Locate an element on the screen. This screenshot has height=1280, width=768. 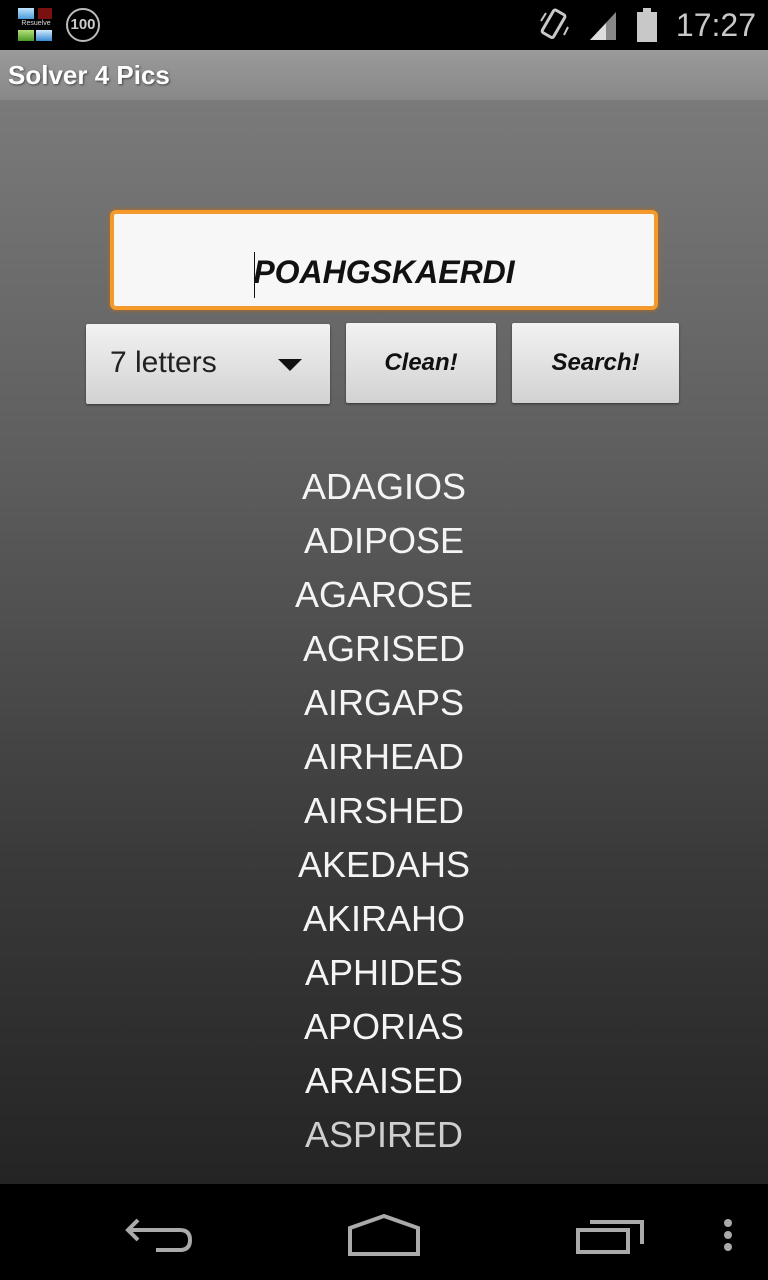
result-word: AIRGAPS is located at coordinates (384, 703).